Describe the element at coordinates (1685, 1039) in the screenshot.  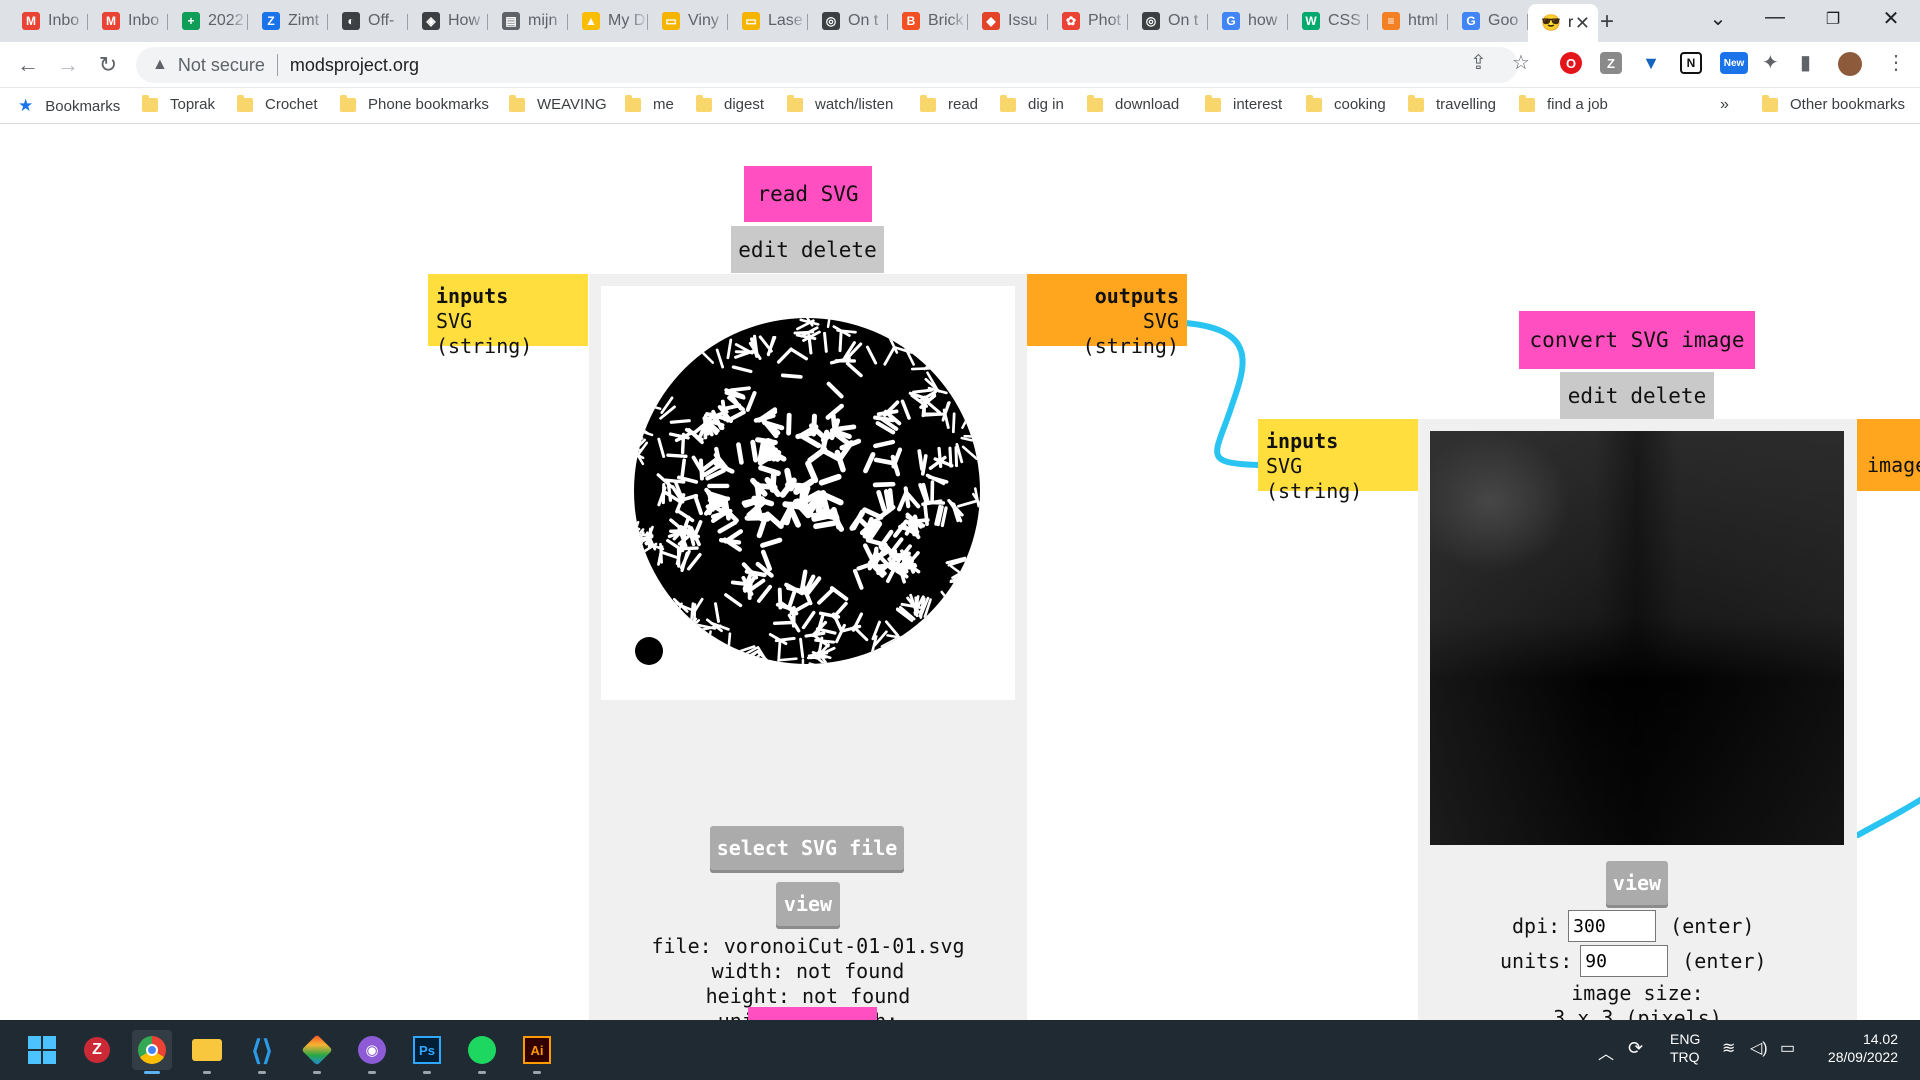
I see `language-top: ENG` at that location.